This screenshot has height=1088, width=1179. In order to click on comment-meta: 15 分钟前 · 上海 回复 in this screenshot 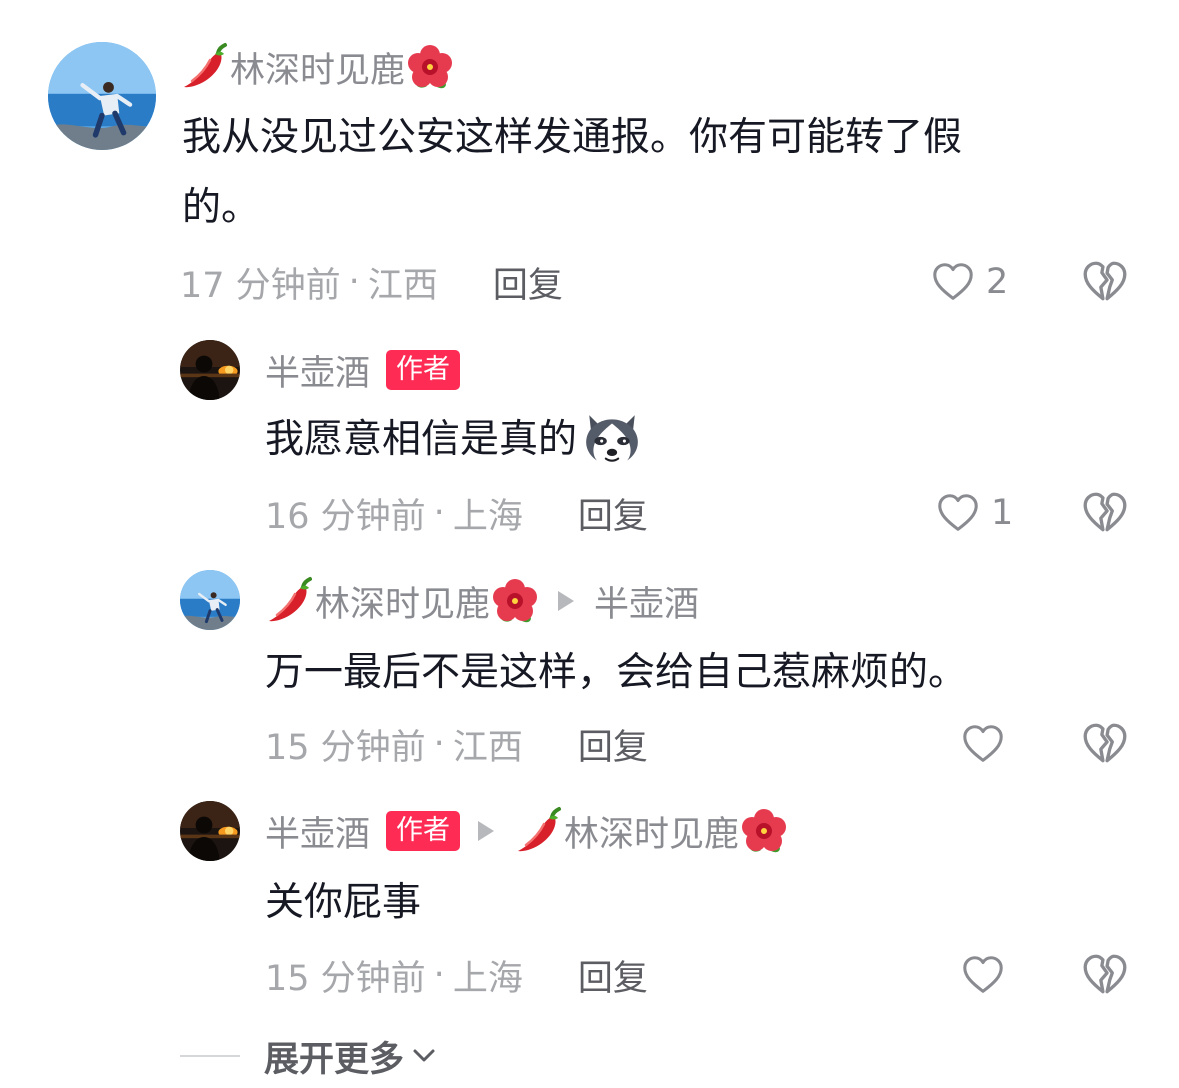, I will do `click(456, 975)`.